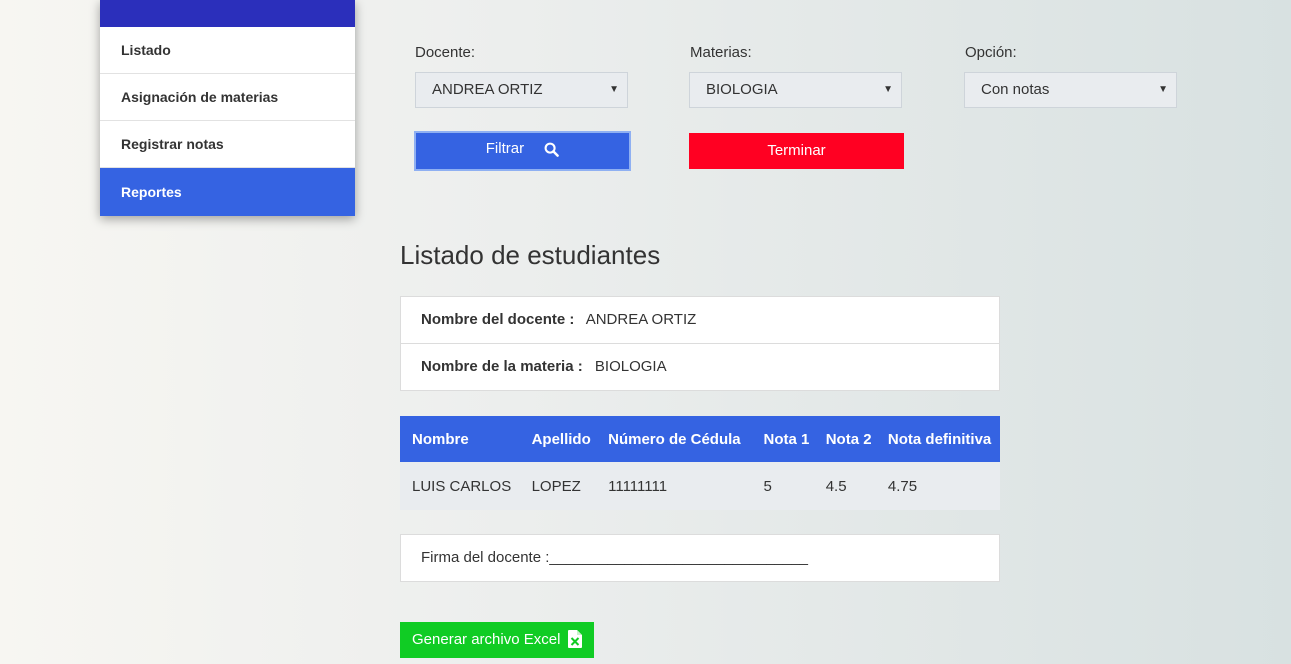 The height and width of the screenshot is (664, 1291). What do you see at coordinates (782, 486) in the screenshot?
I see `cell-nota1: 5` at bounding box center [782, 486].